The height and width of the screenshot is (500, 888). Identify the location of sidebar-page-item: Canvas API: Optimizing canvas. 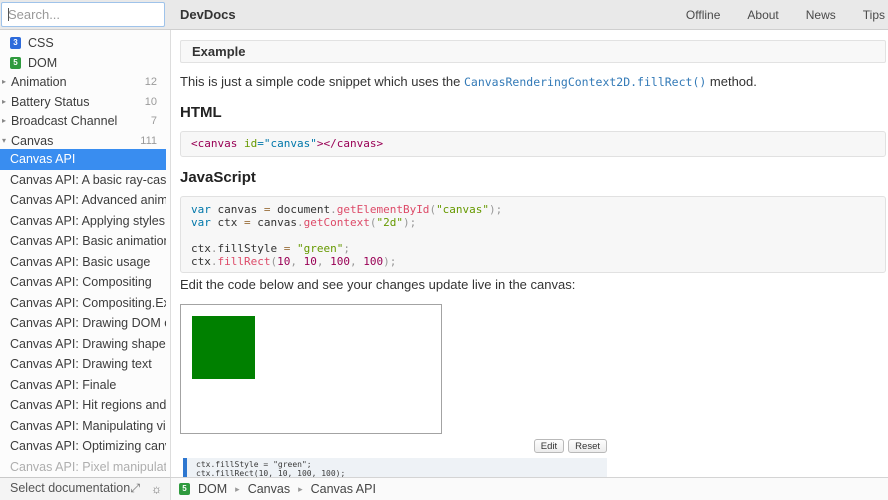
(83, 446).